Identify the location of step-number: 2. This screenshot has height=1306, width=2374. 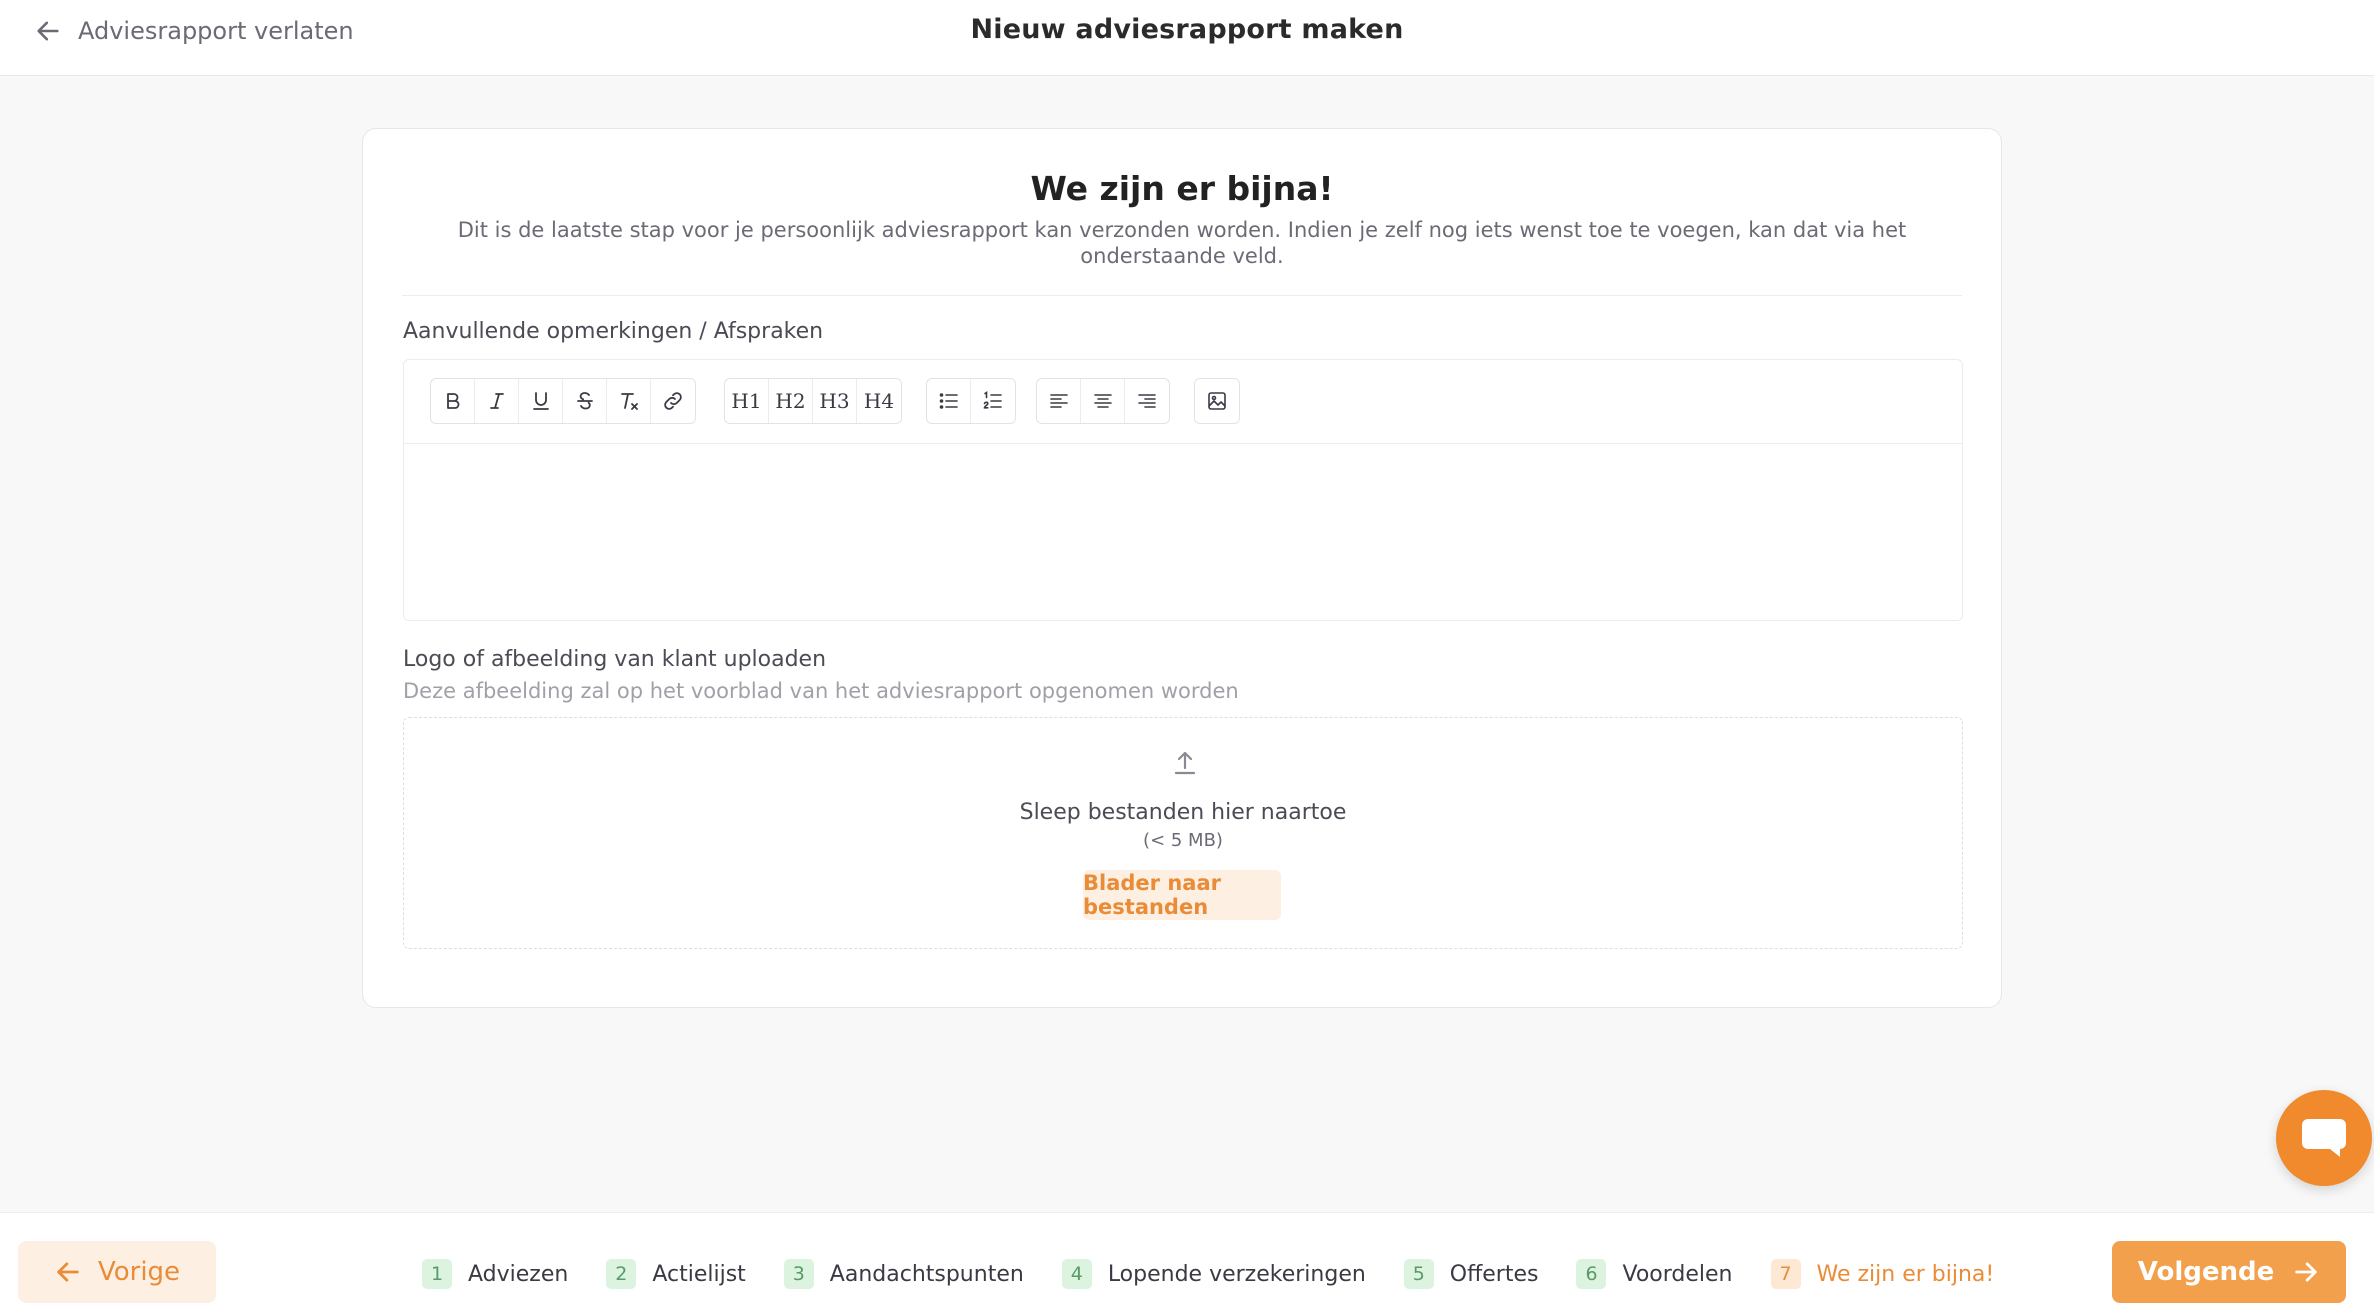
(621, 1274).